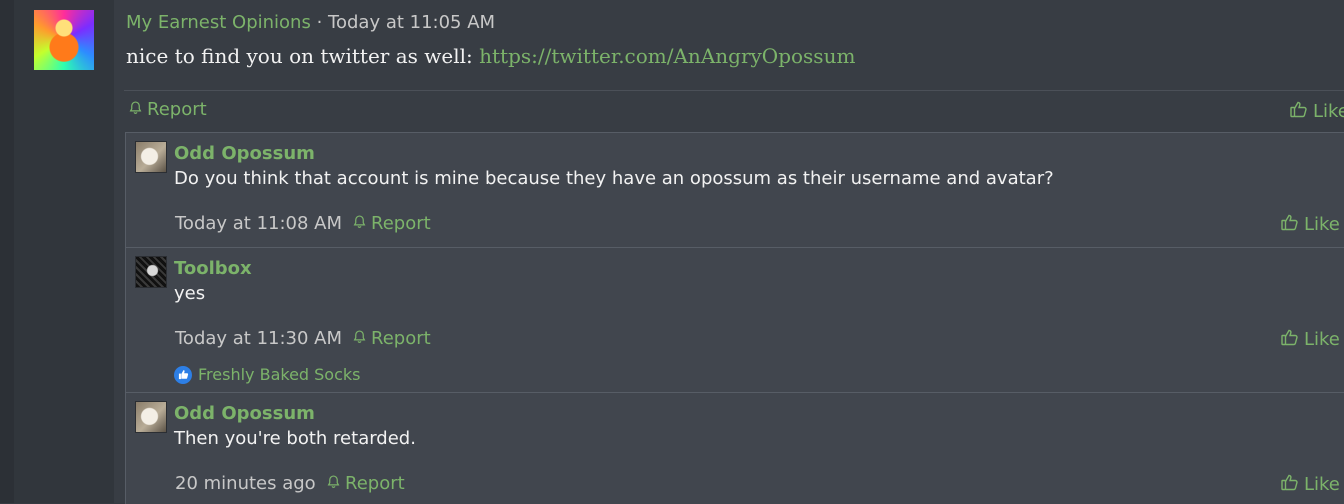  What do you see at coordinates (303, 56) in the screenshot?
I see `post-body-text: nice to find you on twitter as well:` at bounding box center [303, 56].